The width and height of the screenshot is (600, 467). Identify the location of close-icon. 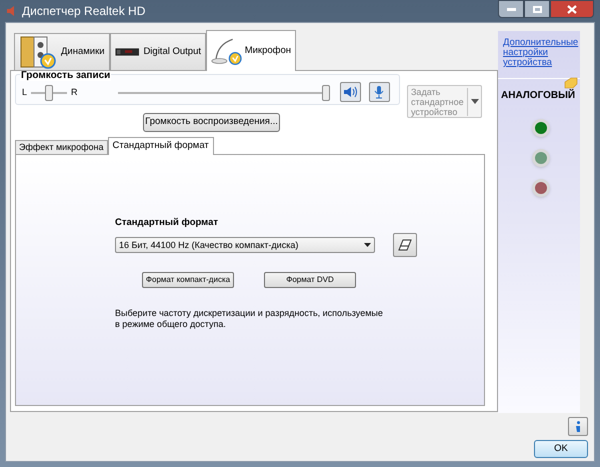
(572, 9).